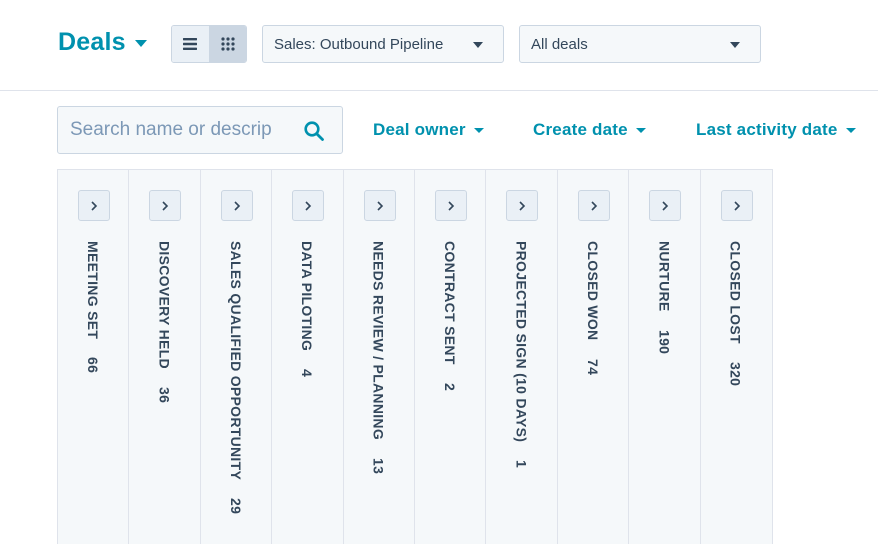  Describe the element at coordinates (180, 130) in the screenshot. I see `search-input` at that location.